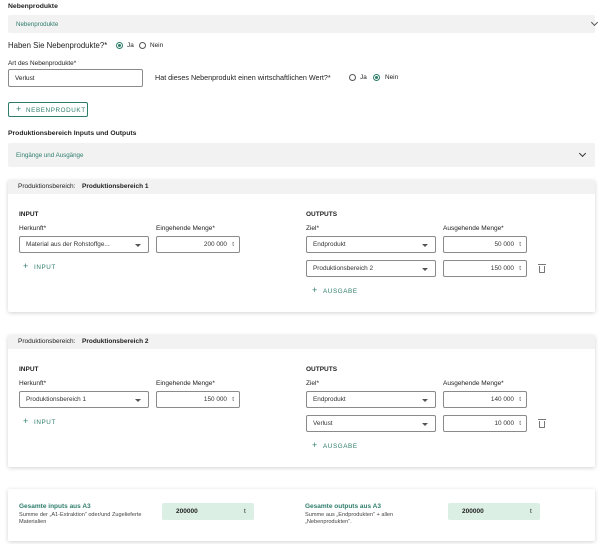 This screenshot has height=544, width=602. I want to click on output-target-value: Produktionsbereich 2, so click(343, 268).